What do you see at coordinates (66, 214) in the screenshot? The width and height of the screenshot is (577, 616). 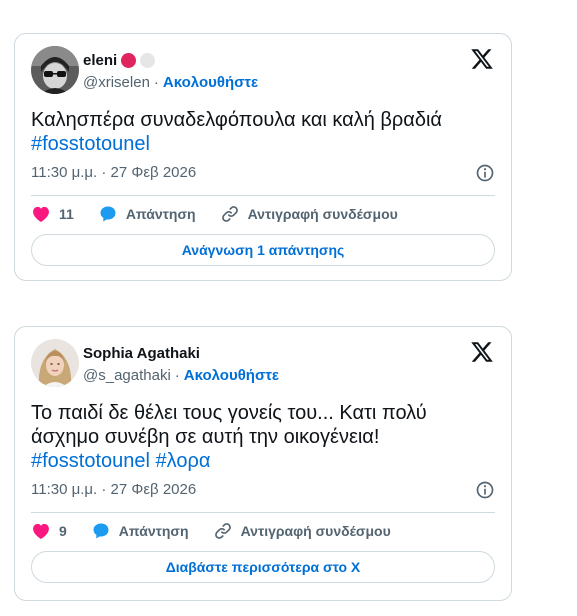 I see `like-count: 11` at bounding box center [66, 214].